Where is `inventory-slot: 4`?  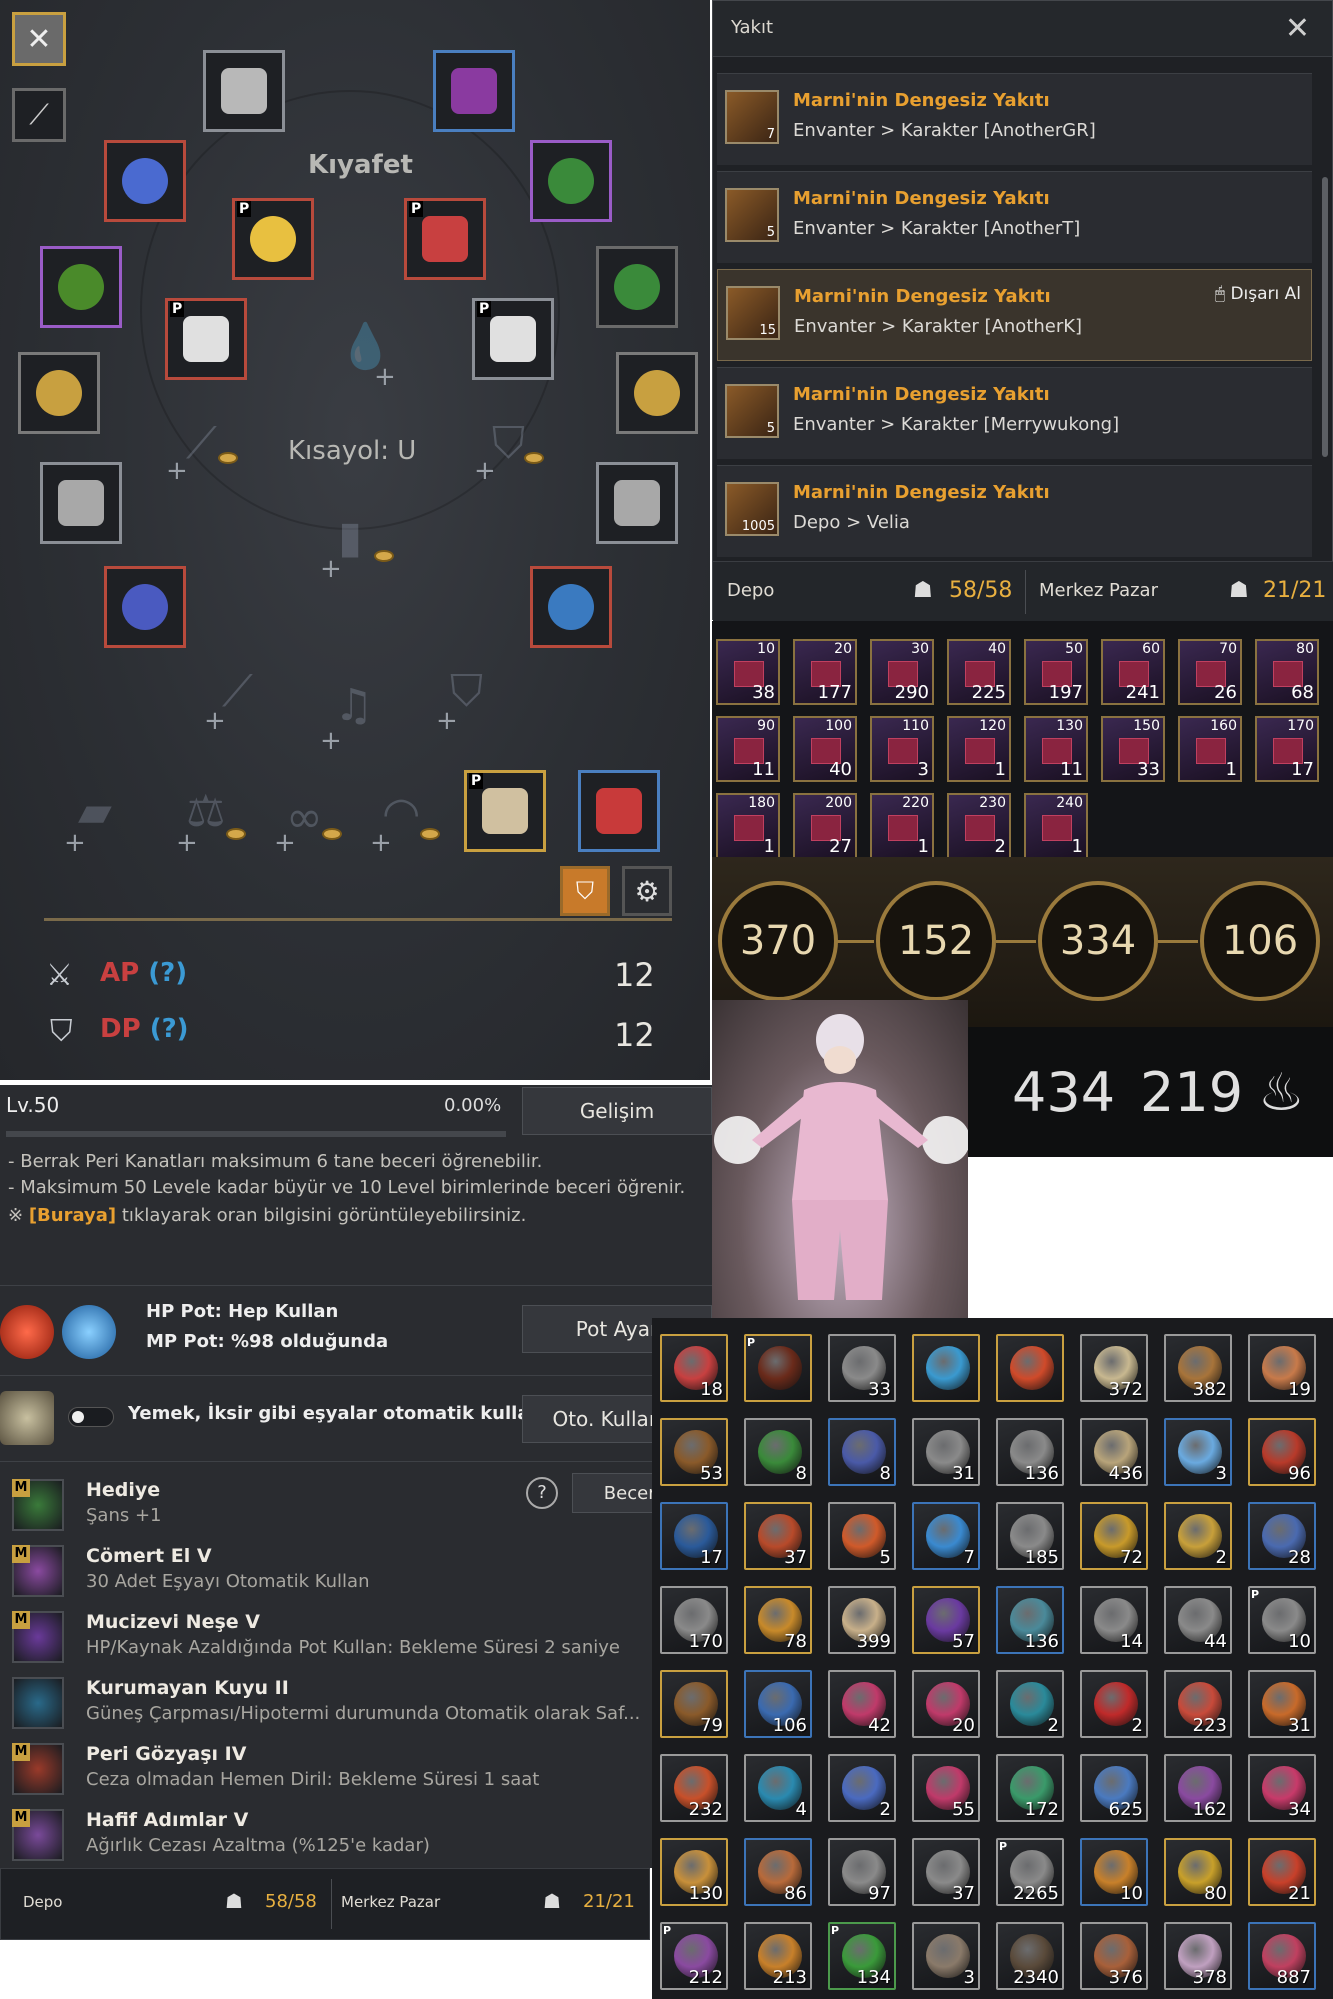
inventory-slot: 4 is located at coordinates (778, 1788).